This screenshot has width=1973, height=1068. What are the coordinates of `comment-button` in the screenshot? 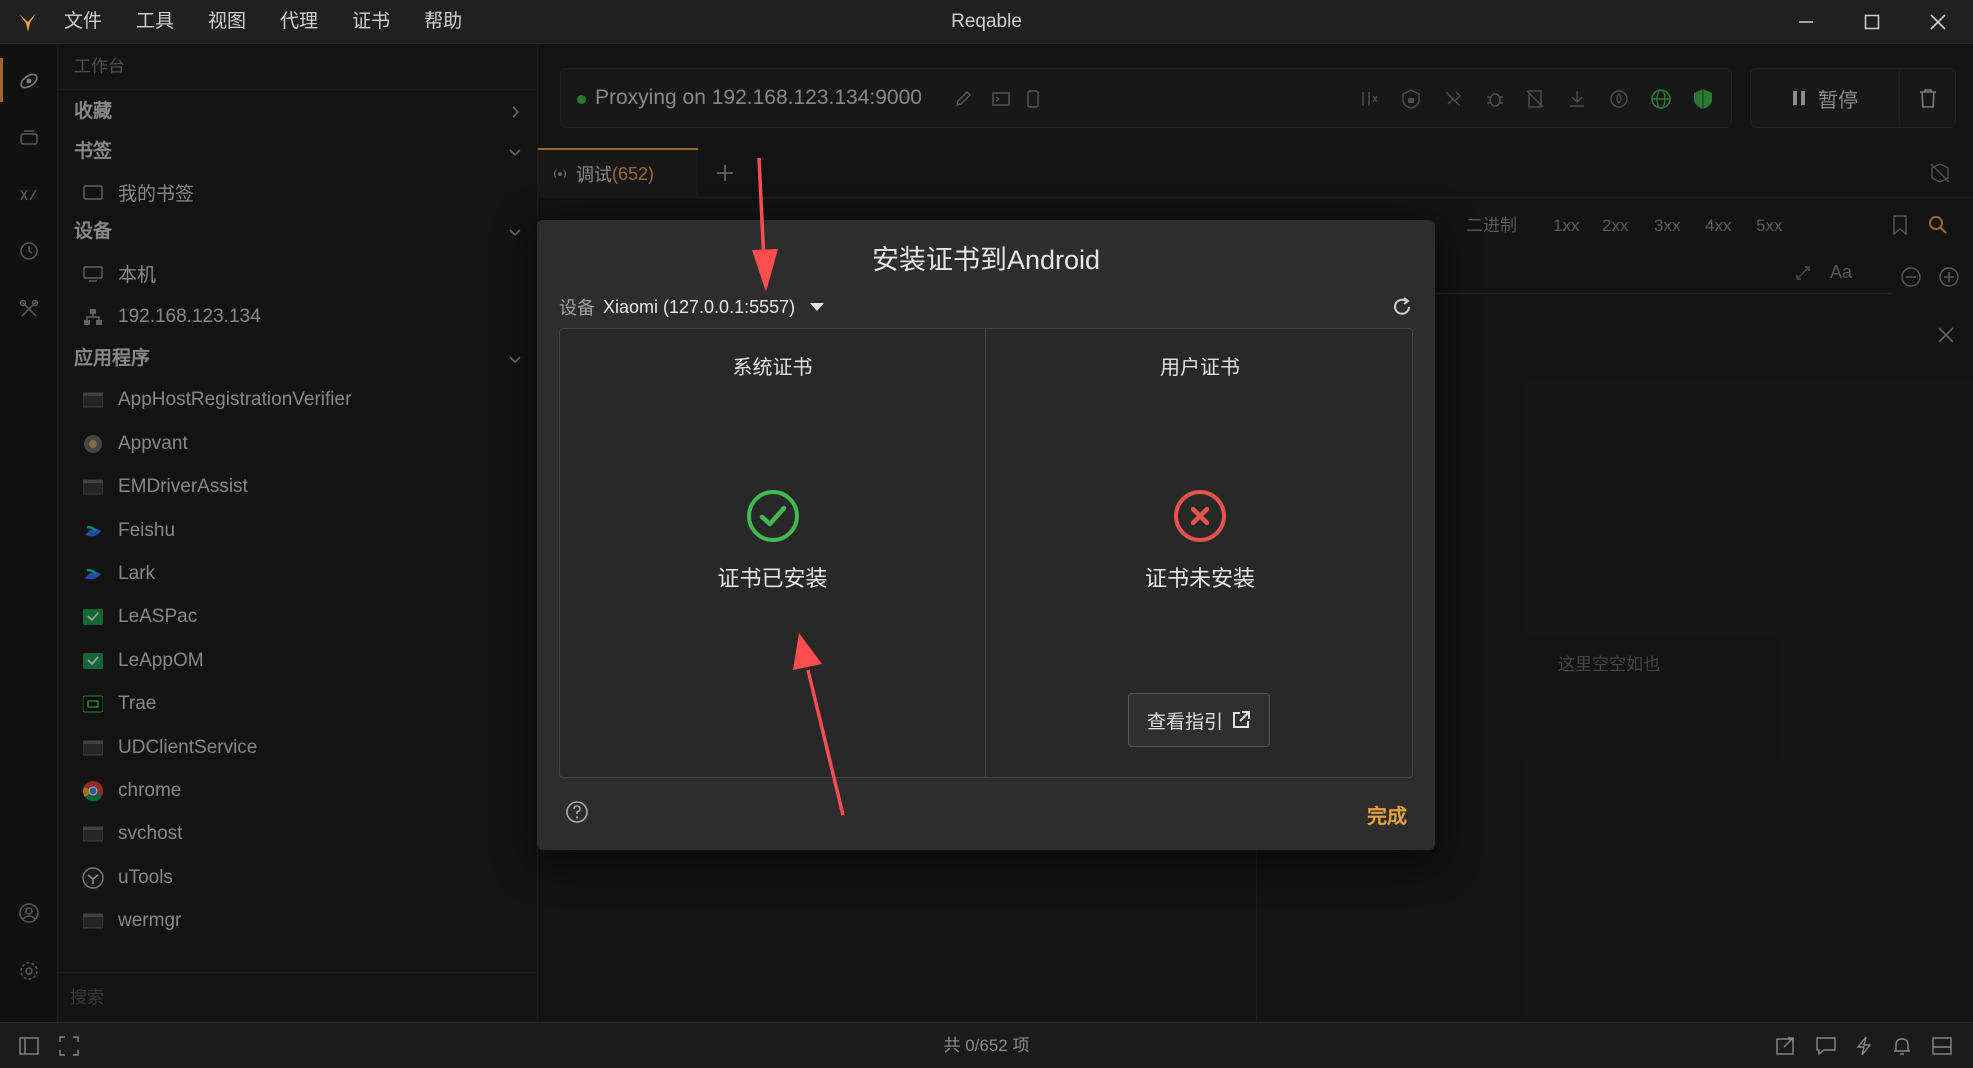 It's located at (1826, 1046).